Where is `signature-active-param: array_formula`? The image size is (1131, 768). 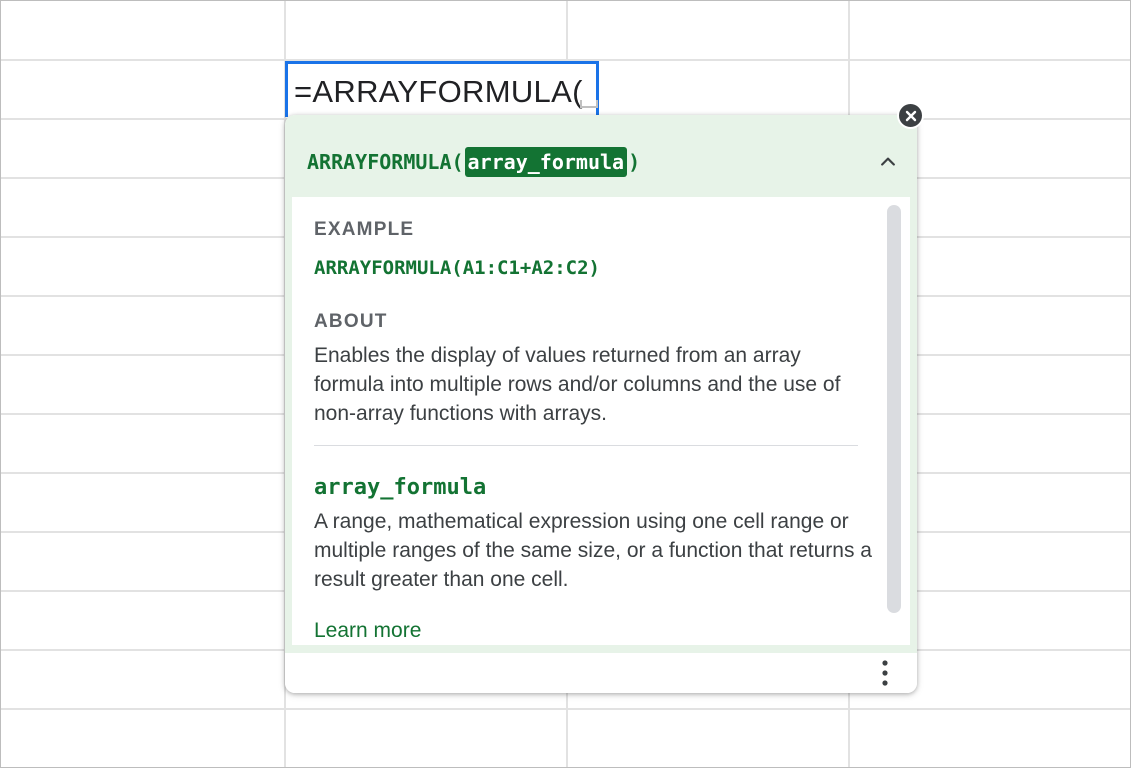
signature-active-param: array_formula is located at coordinates (546, 162).